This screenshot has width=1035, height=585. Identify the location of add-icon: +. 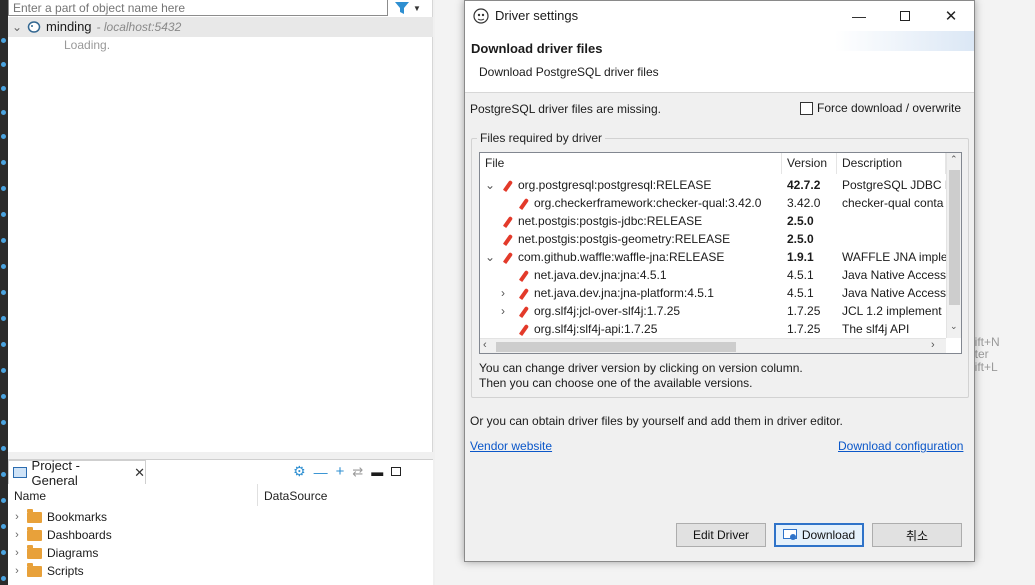
(340, 471).